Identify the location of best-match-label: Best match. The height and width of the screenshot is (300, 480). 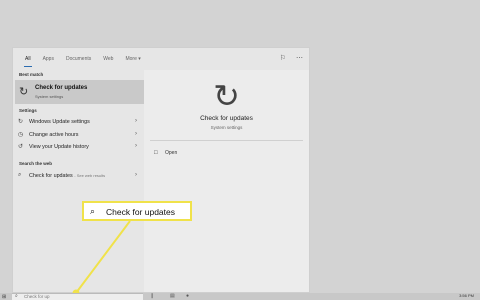
(31, 74).